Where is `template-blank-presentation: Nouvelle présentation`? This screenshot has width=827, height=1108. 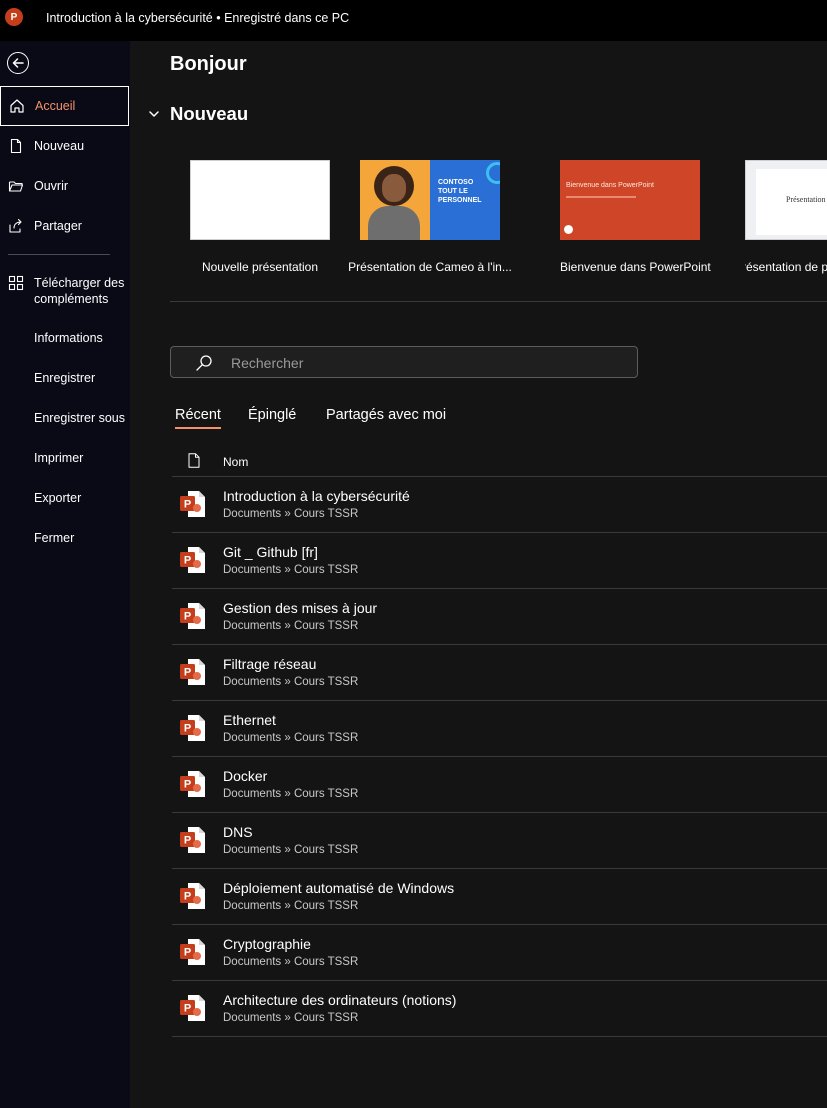
template-blank-presentation: Nouvelle présentation is located at coordinates (260, 217).